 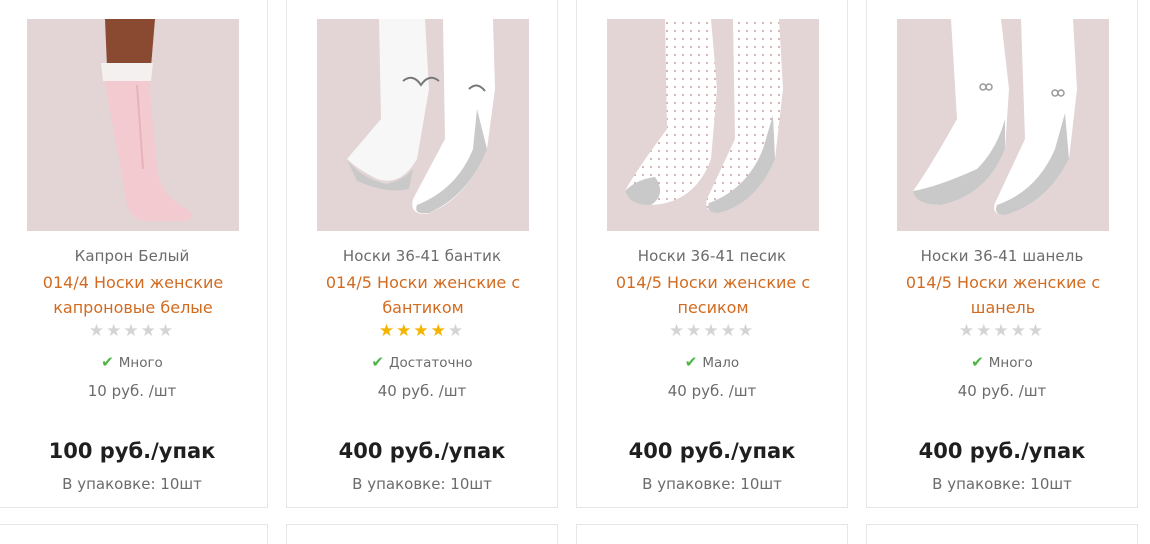 I want to click on product-subtitle: Капрон Белый, so click(x=132, y=256).